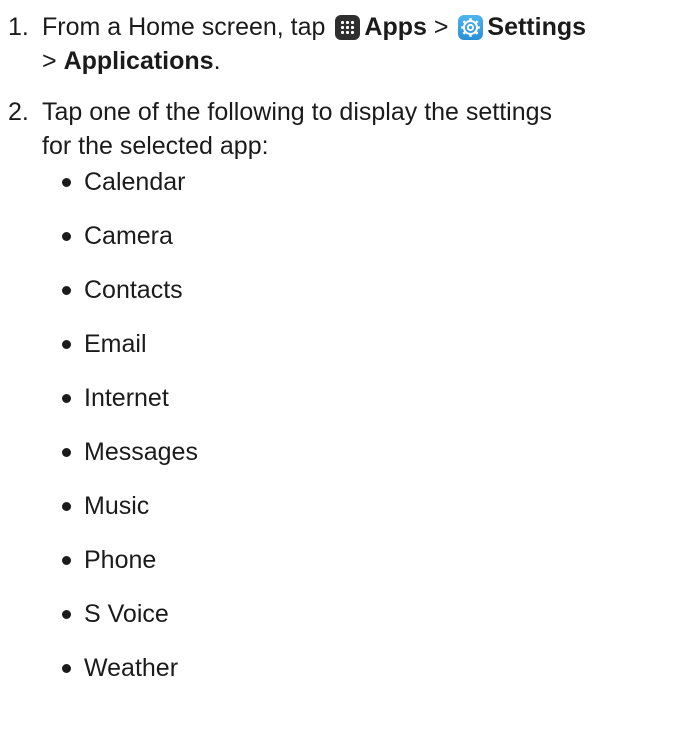 This screenshot has height=730, width=685. Describe the element at coordinates (217, 61) in the screenshot. I see `end-punctuation: .` at that location.